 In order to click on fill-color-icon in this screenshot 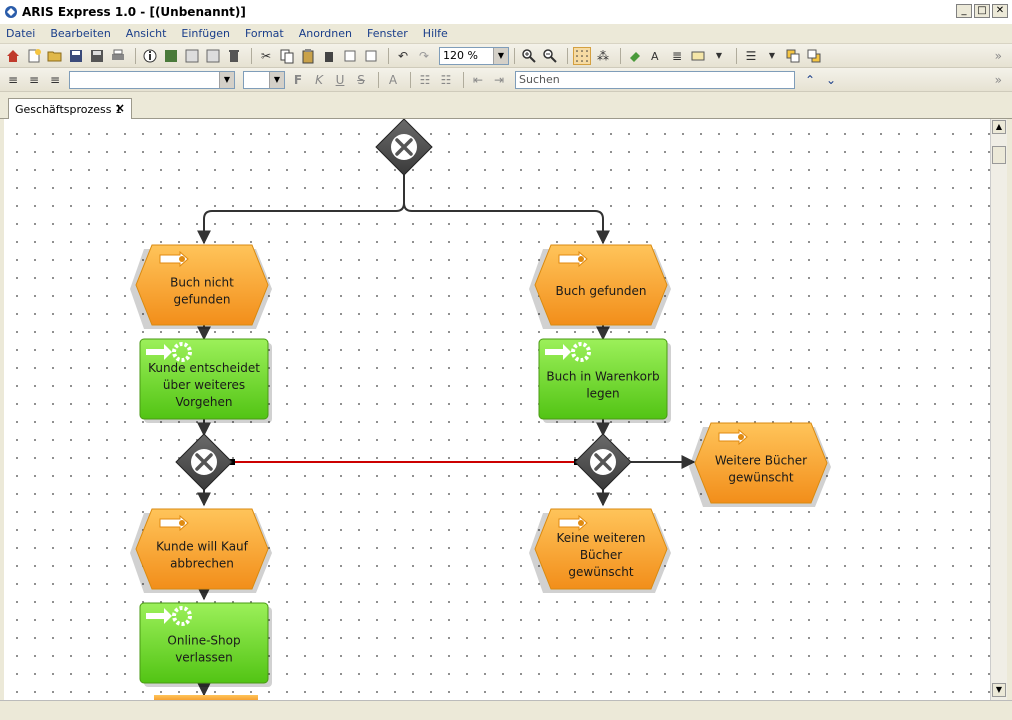, I will do `click(635, 56)`.